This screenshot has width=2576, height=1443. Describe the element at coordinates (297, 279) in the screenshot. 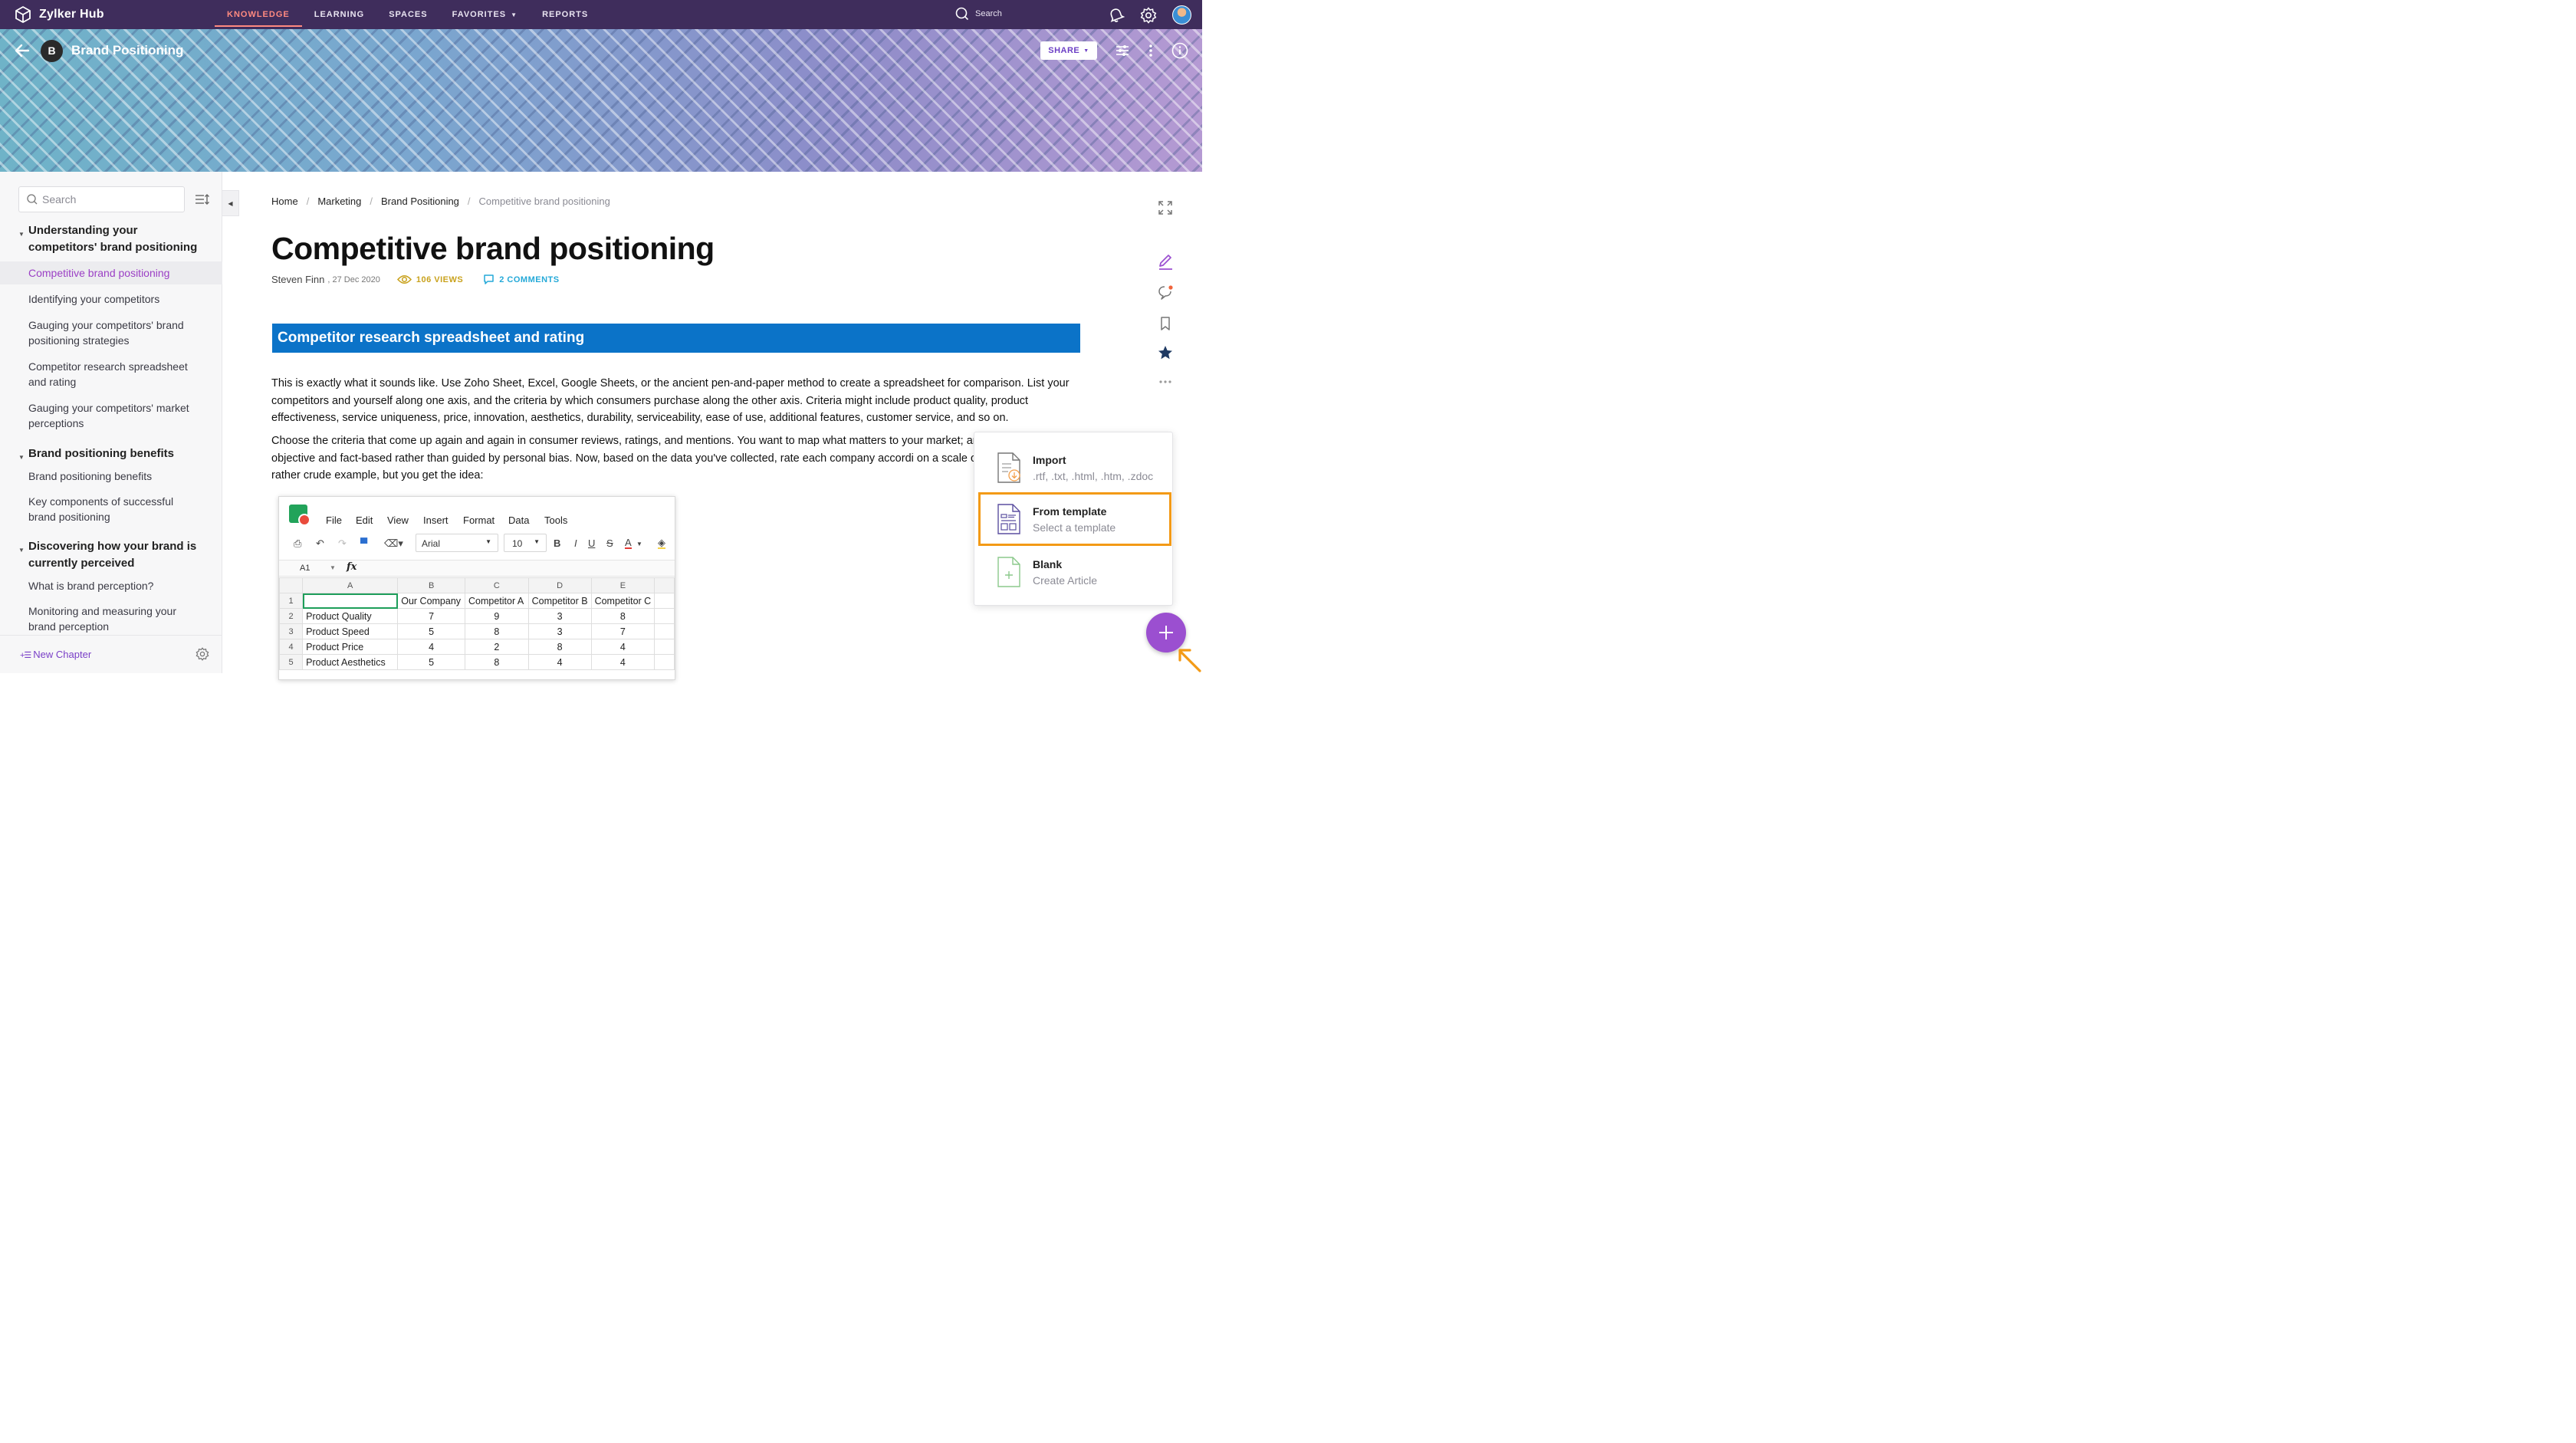

I see `author-name: Steven Finn` at that location.